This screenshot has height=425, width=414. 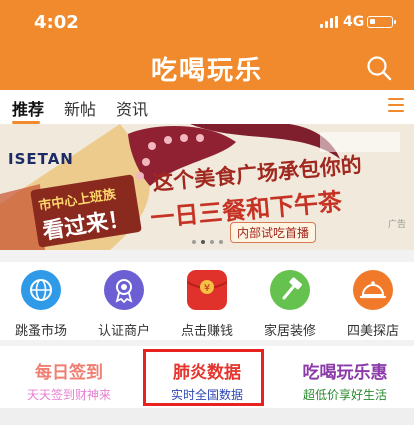 I want to click on promo-daily-checkin: 每日签到 天天签到财神来, so click(x=69, y=377).